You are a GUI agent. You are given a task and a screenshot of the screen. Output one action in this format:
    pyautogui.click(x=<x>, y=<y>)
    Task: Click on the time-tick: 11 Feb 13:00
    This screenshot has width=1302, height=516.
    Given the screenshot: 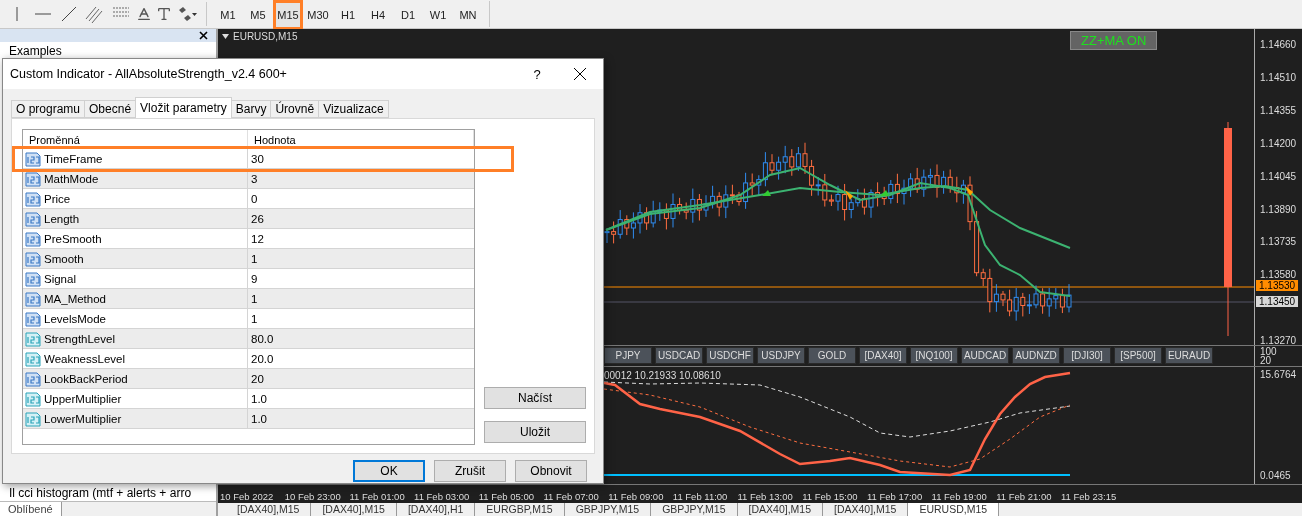 What is the action you would take?
    pyautogui.click(x=765, y=496)
    